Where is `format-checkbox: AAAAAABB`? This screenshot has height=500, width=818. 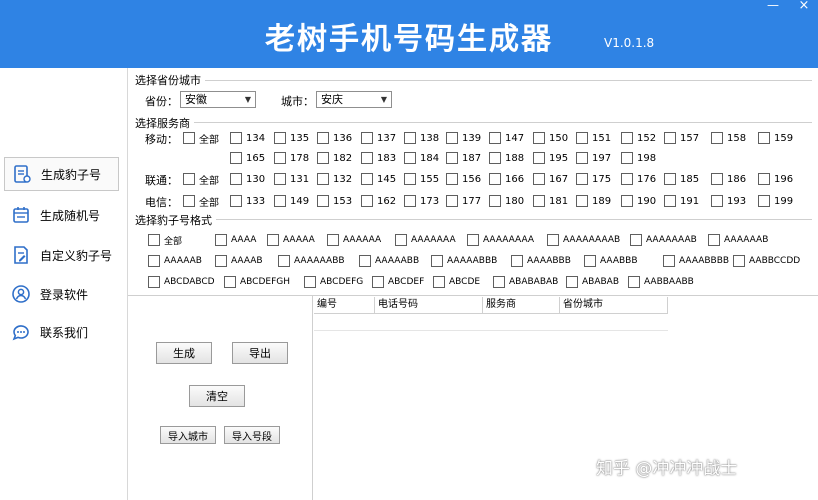 format-checkbox: AAAAAABB is located at coordinates (311, 261).